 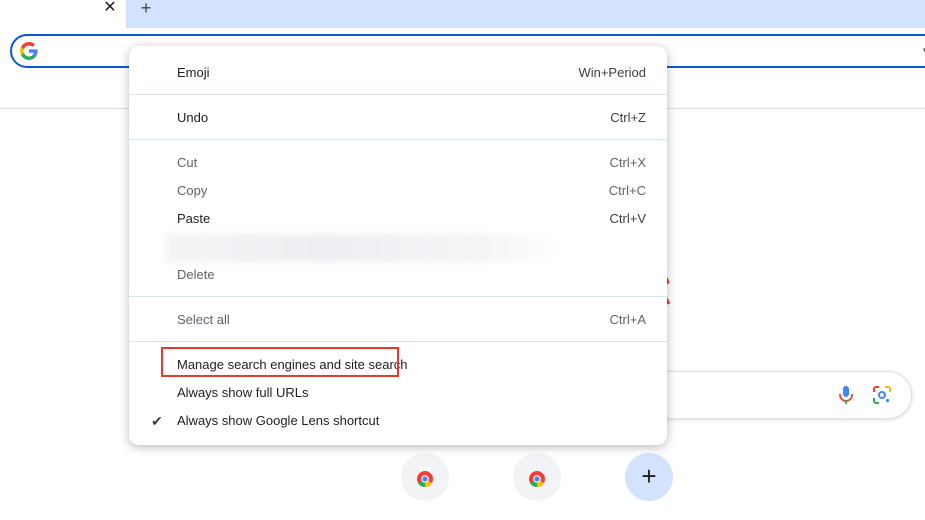 I want to click on menu-item-shortcut: Ctrl+Z, so click(x=628, y=117).